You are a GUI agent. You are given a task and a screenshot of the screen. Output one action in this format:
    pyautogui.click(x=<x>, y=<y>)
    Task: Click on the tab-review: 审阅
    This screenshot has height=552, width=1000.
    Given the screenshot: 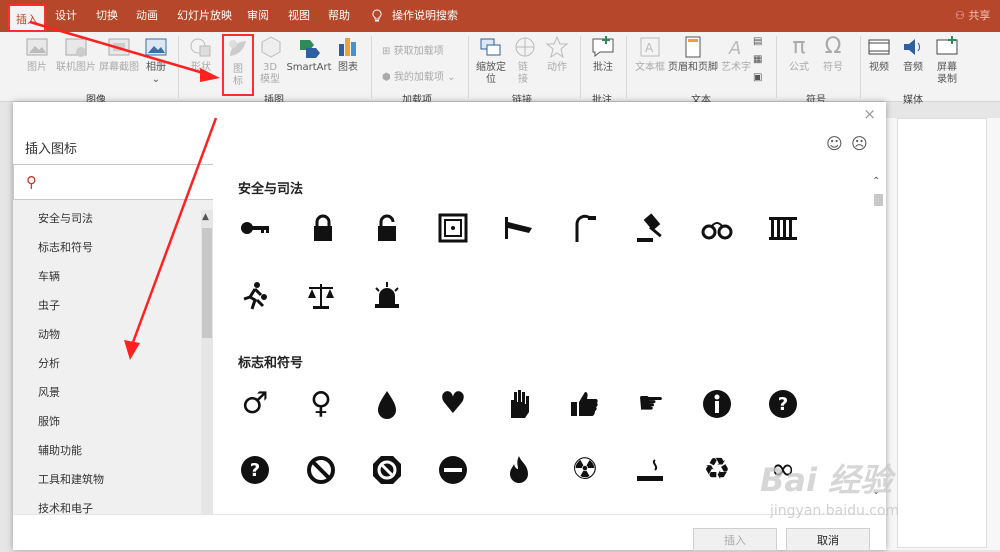 What is the action you would take?
    pyautogui.click(x=258, y=16)
    